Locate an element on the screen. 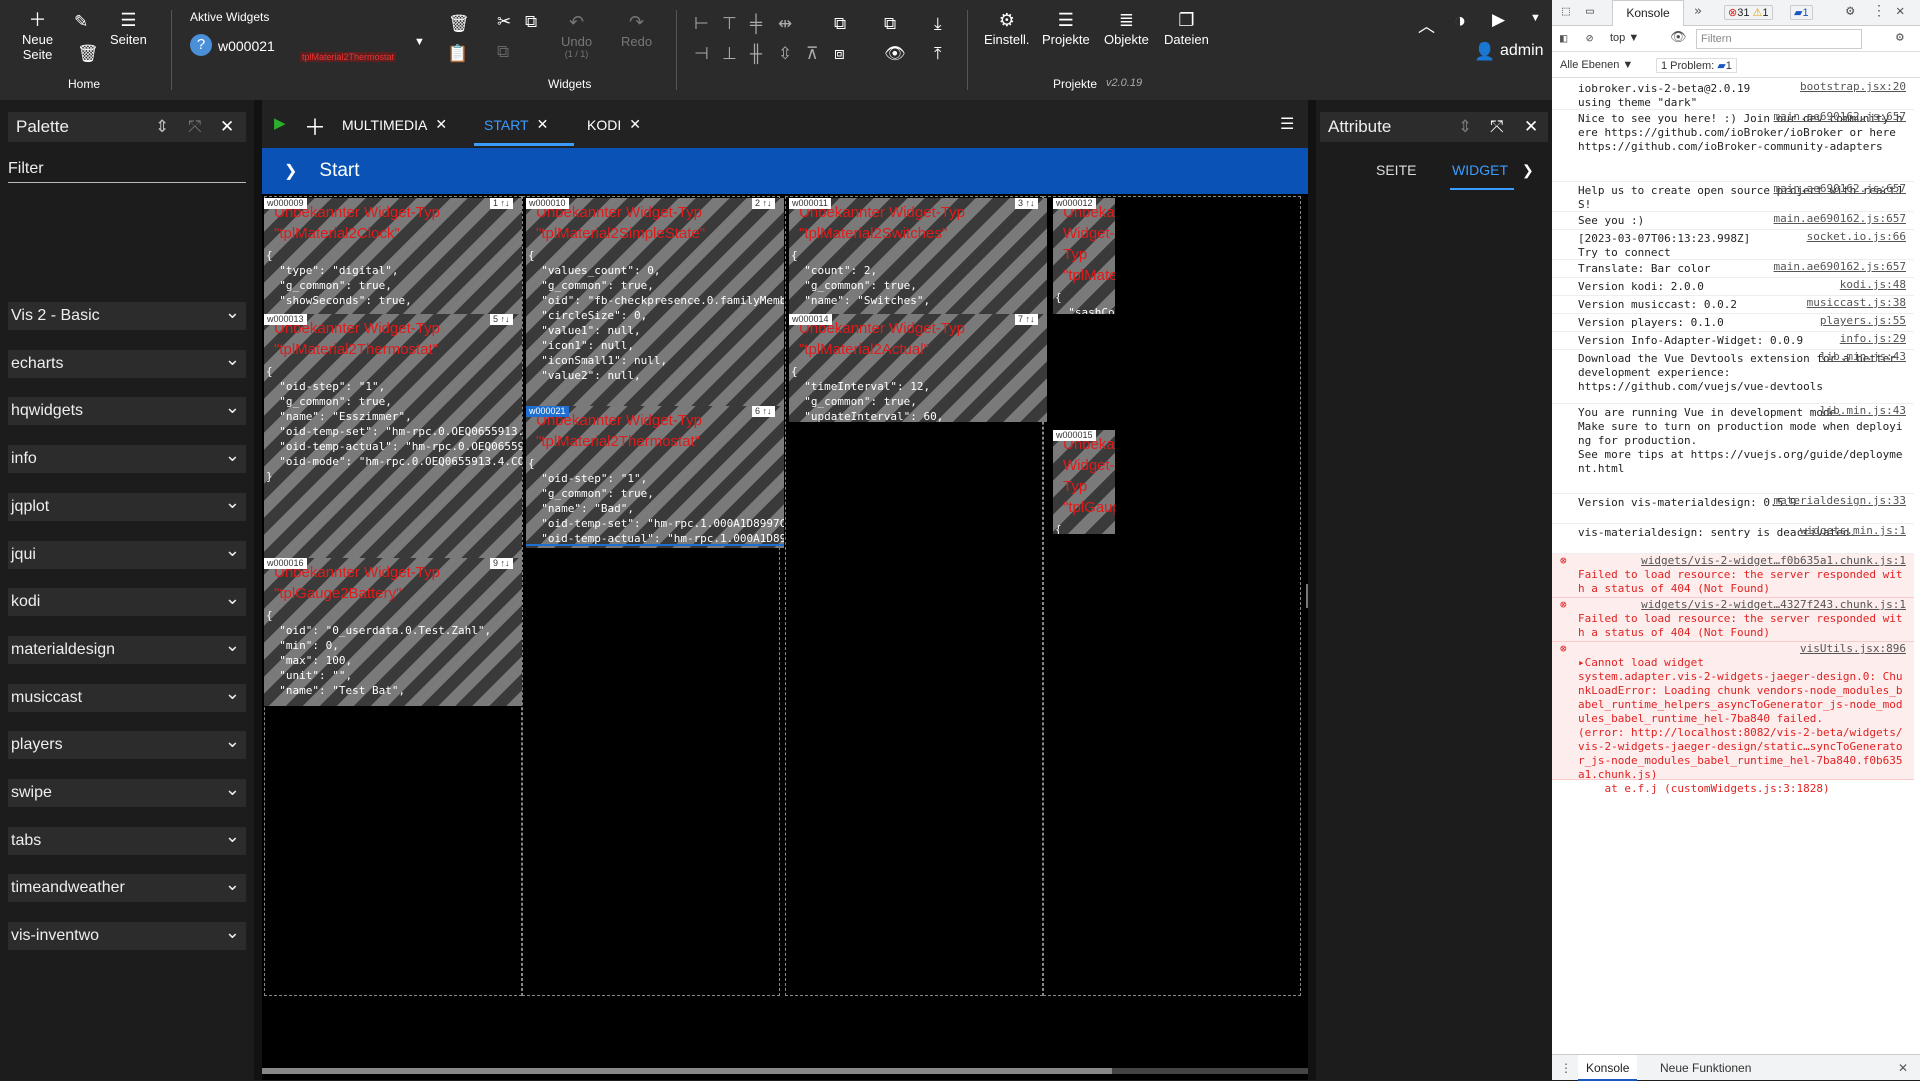 This screenshot has height=1081, width=1920. widget-z-index: 3 ↑↓ is located at coordinates (1026, 203).